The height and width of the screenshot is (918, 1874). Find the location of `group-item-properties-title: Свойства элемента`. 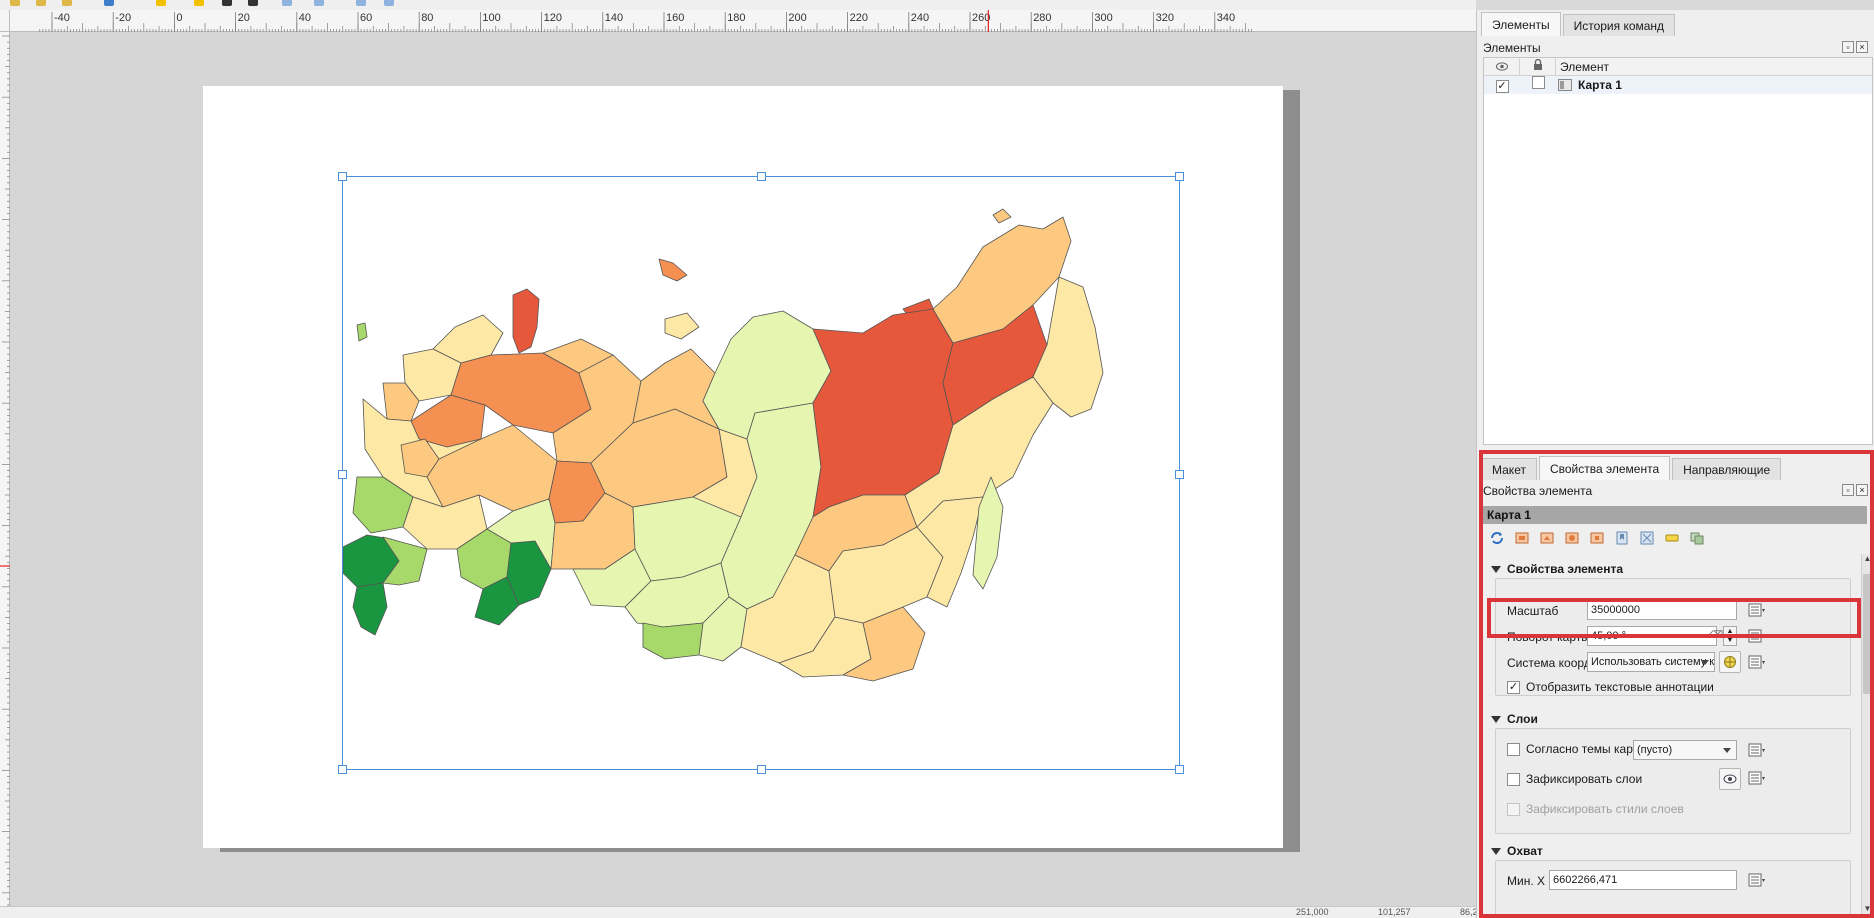

group-item-properties-title: Свойства элемента is located at coordinates (1565, 569).